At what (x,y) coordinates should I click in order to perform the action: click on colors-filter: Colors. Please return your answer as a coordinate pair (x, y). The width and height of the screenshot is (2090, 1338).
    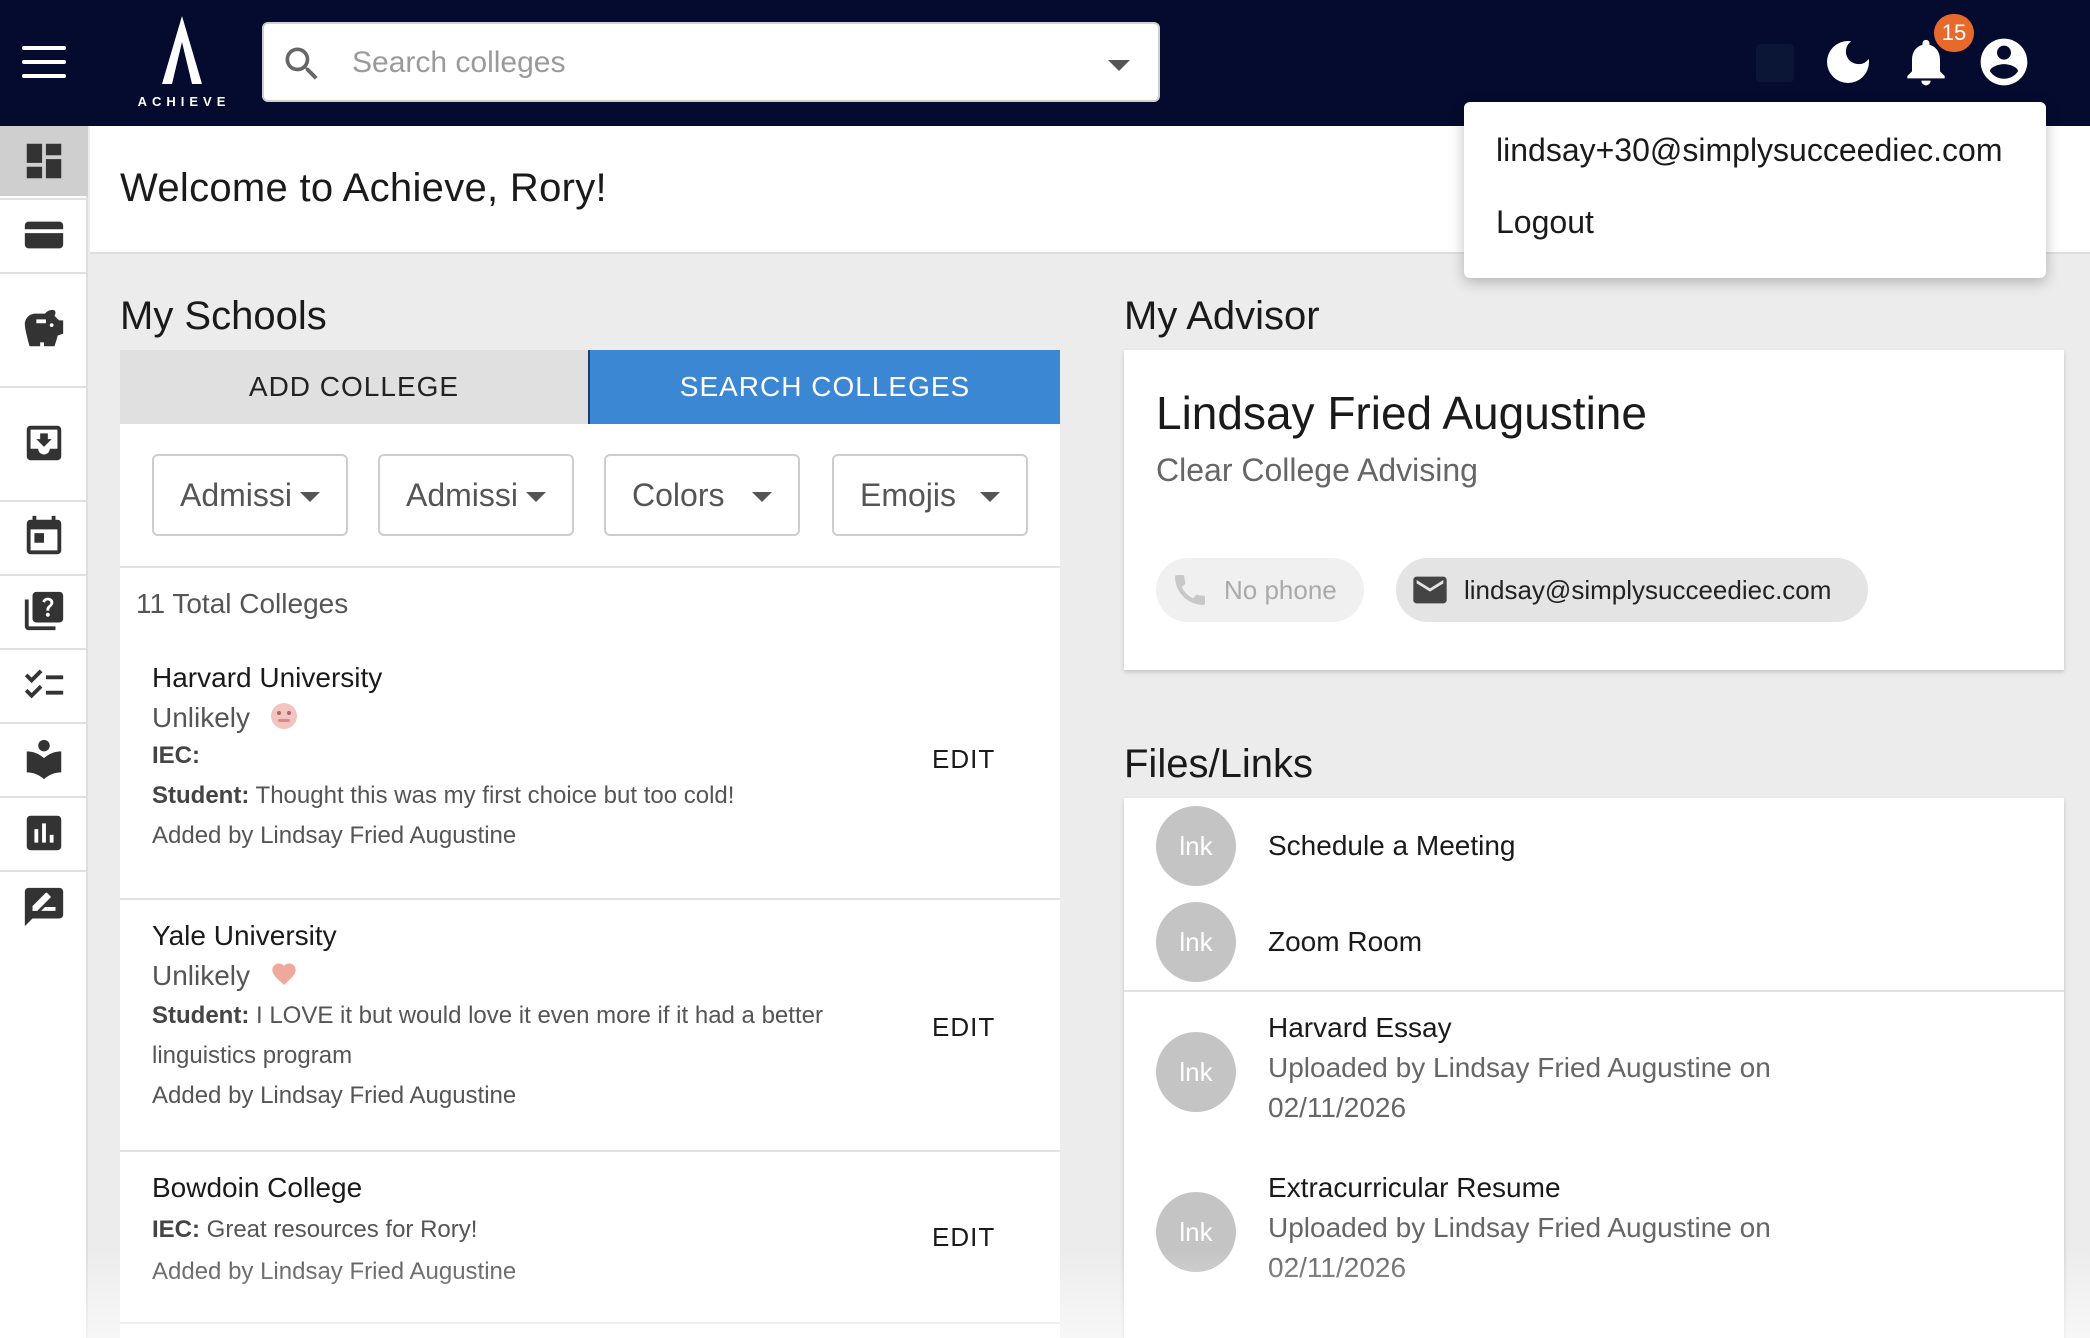
    Looking at the image, I should click on (702, 495).